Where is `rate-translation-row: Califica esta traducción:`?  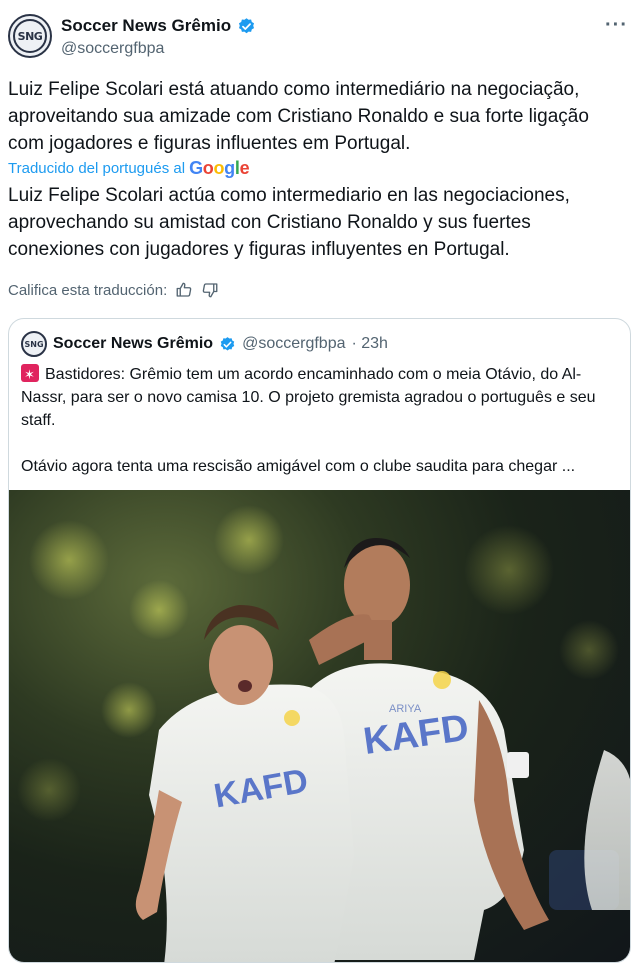
rate-translation-row: Califica esta traducción: is located at coordinates (113, 290).